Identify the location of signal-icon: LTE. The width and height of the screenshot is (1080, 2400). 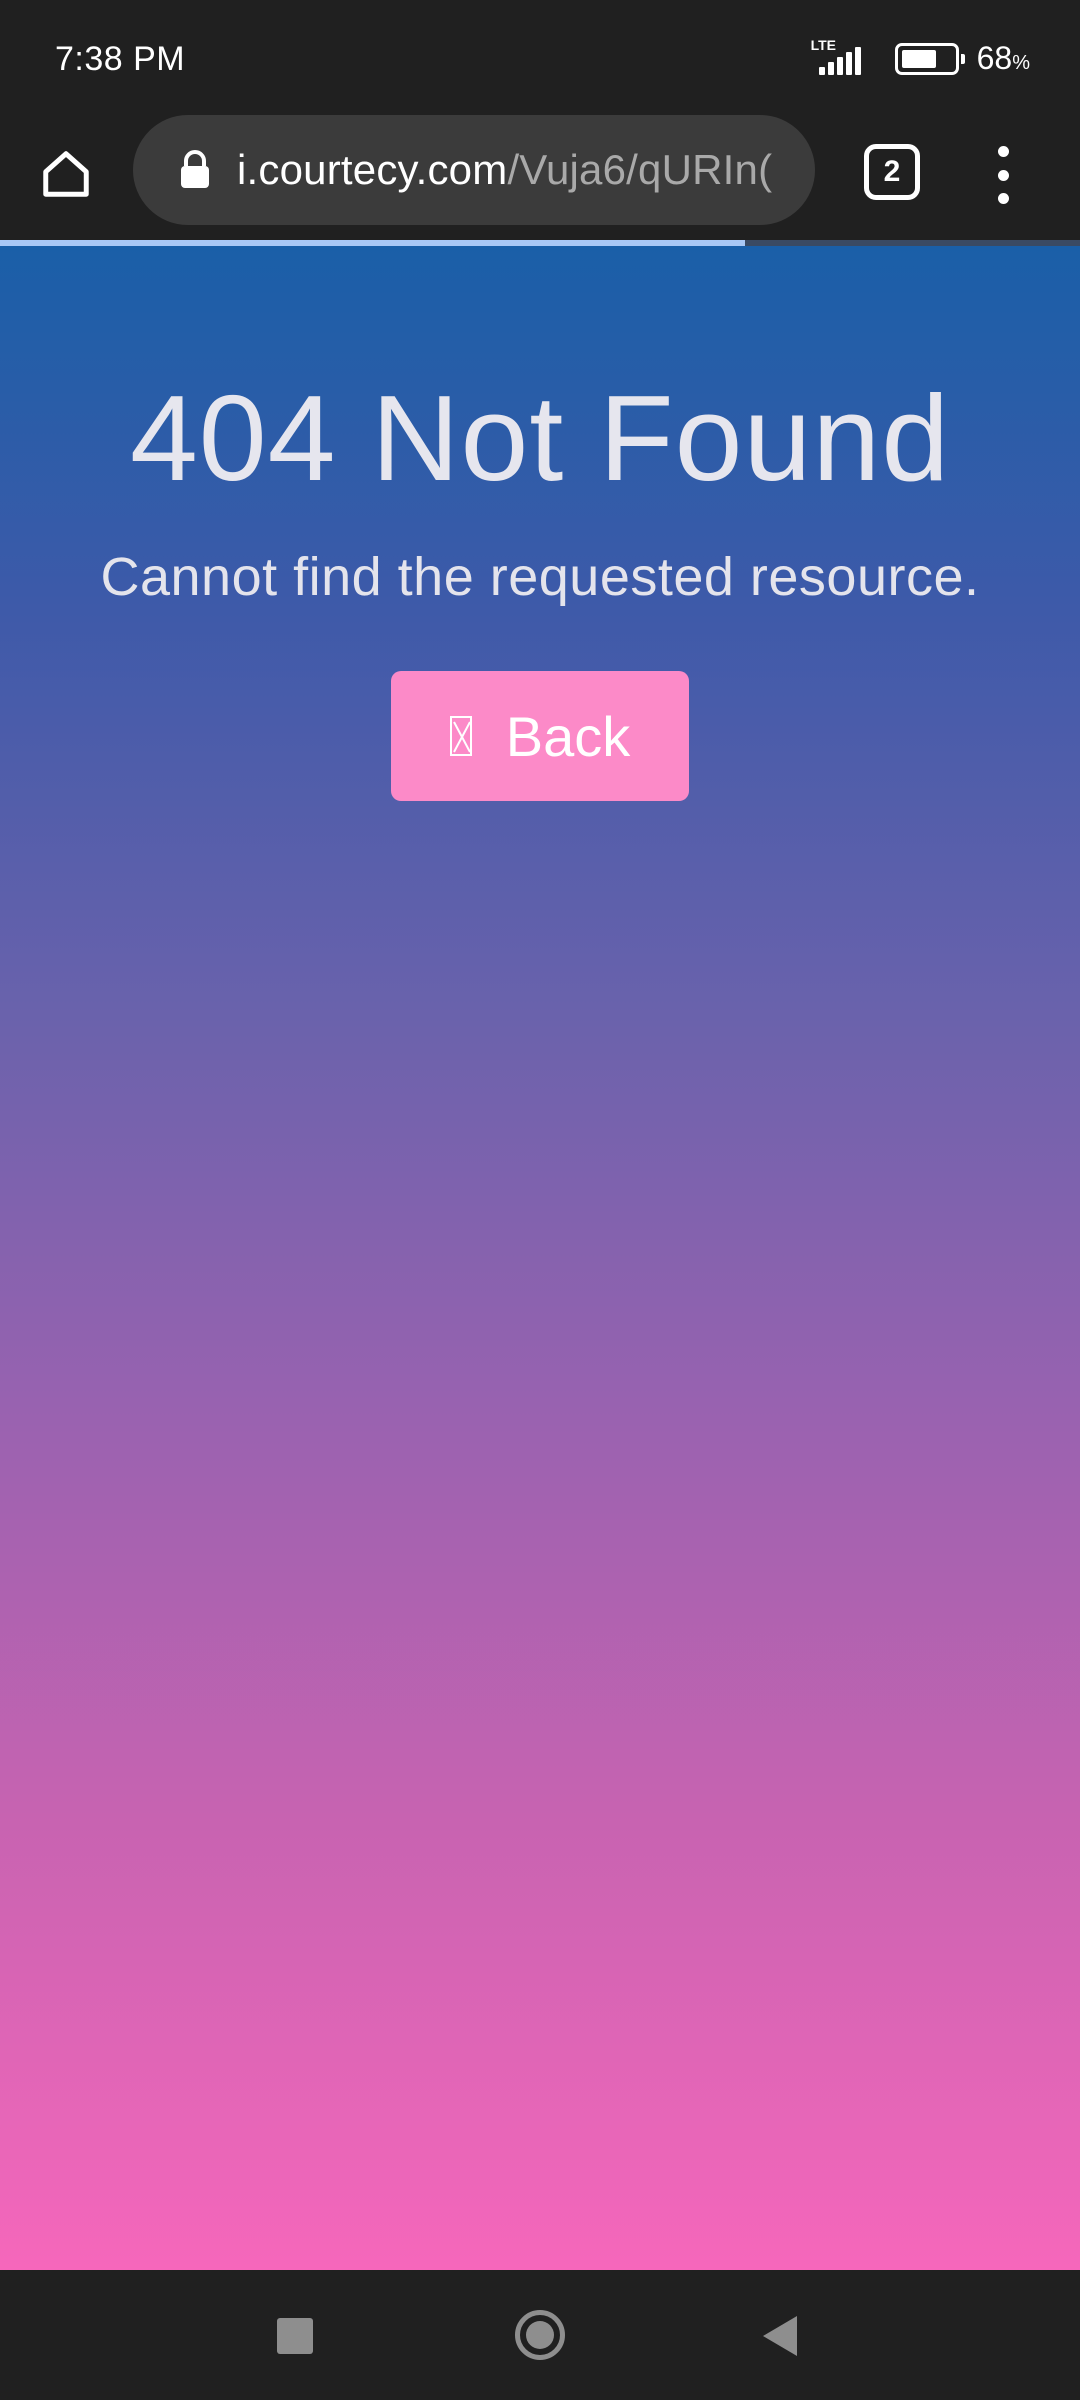
(844, 57).